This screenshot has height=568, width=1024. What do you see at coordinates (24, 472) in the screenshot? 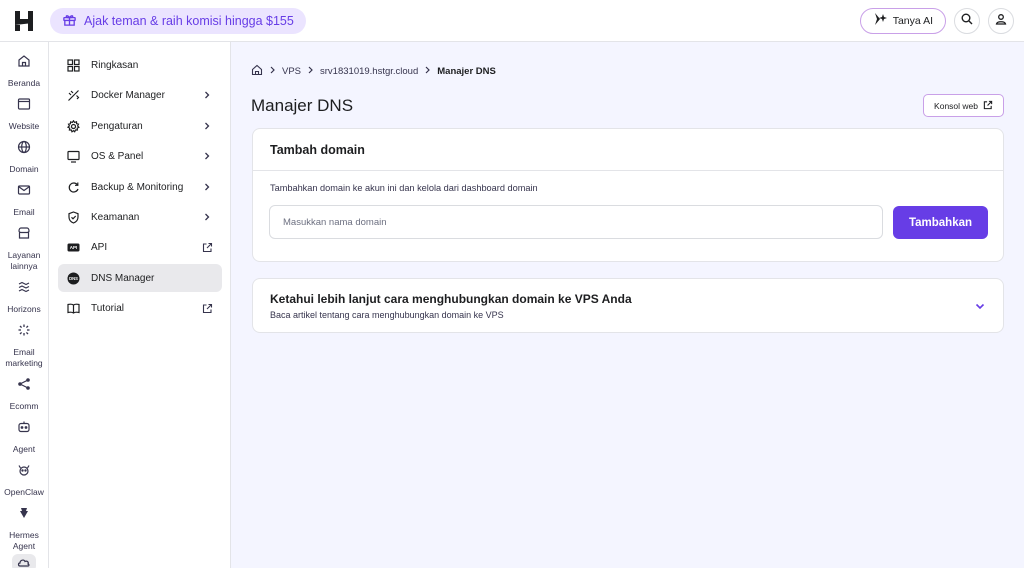
I see `claw-icon` at bounding box center [24, 472].